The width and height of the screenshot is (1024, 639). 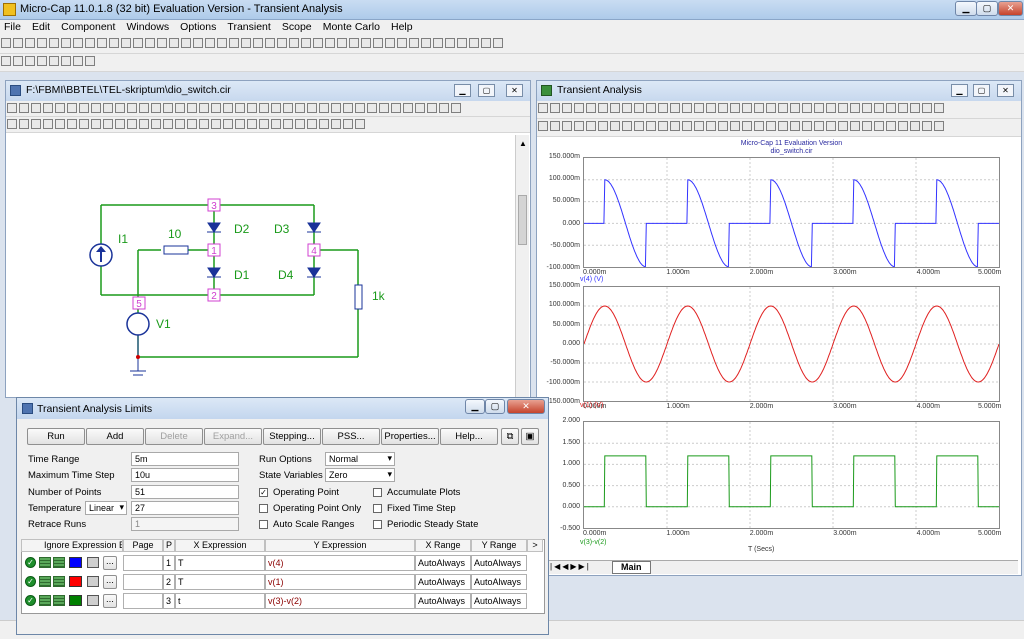 What do you see at coordinates (169, 582) in the screenshot?
I see `row-p-cell: 2` at bounding box center [169, 582].